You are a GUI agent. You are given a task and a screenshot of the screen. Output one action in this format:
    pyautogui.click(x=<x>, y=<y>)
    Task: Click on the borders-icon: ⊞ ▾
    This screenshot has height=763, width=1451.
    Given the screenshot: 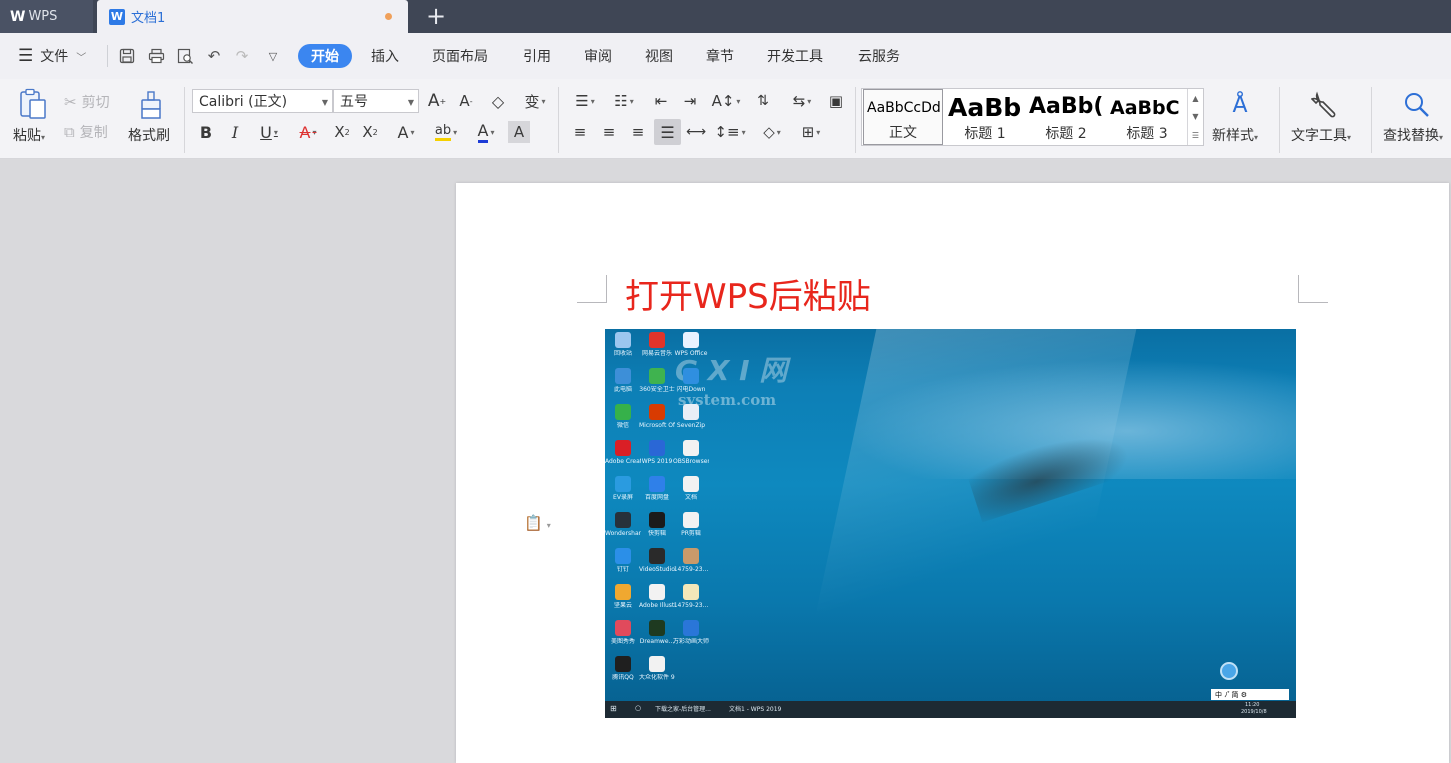 What is the action you would take?
    pyautogui.click(x=811, y=132)
    